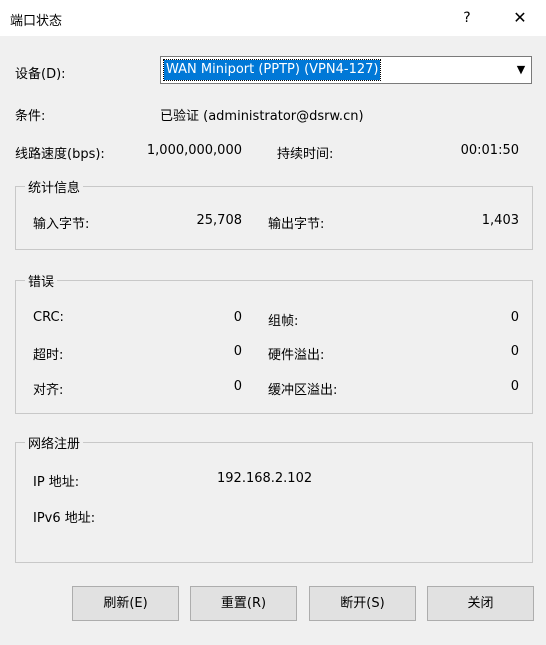 This screenshot has width=546, height=645. I want to click on errors-group-title: 错误, so click(41, 280).